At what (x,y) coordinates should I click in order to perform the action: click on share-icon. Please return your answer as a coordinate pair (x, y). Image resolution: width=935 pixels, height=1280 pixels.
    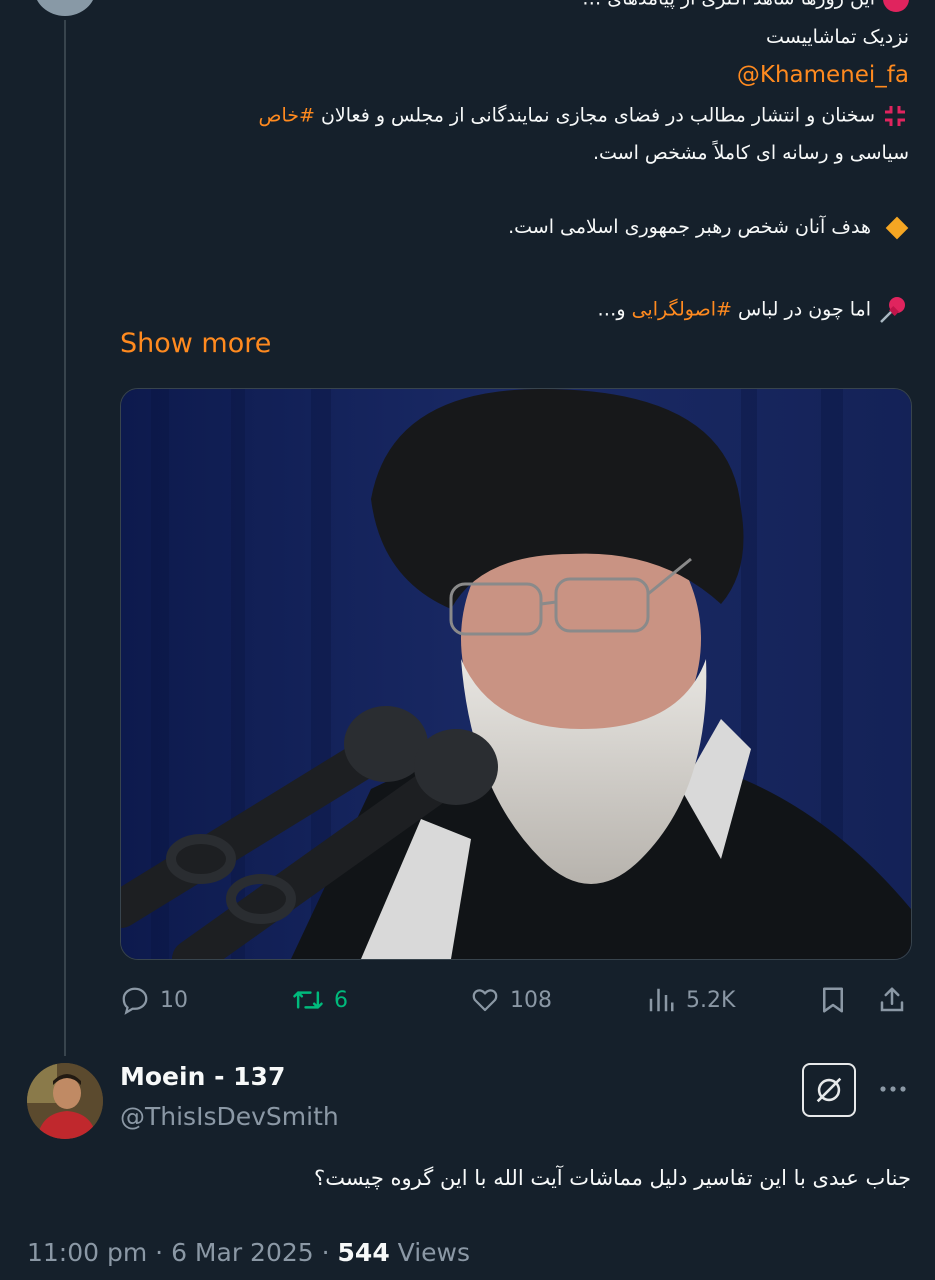
    Looking at the image, I should click on (892, 999).